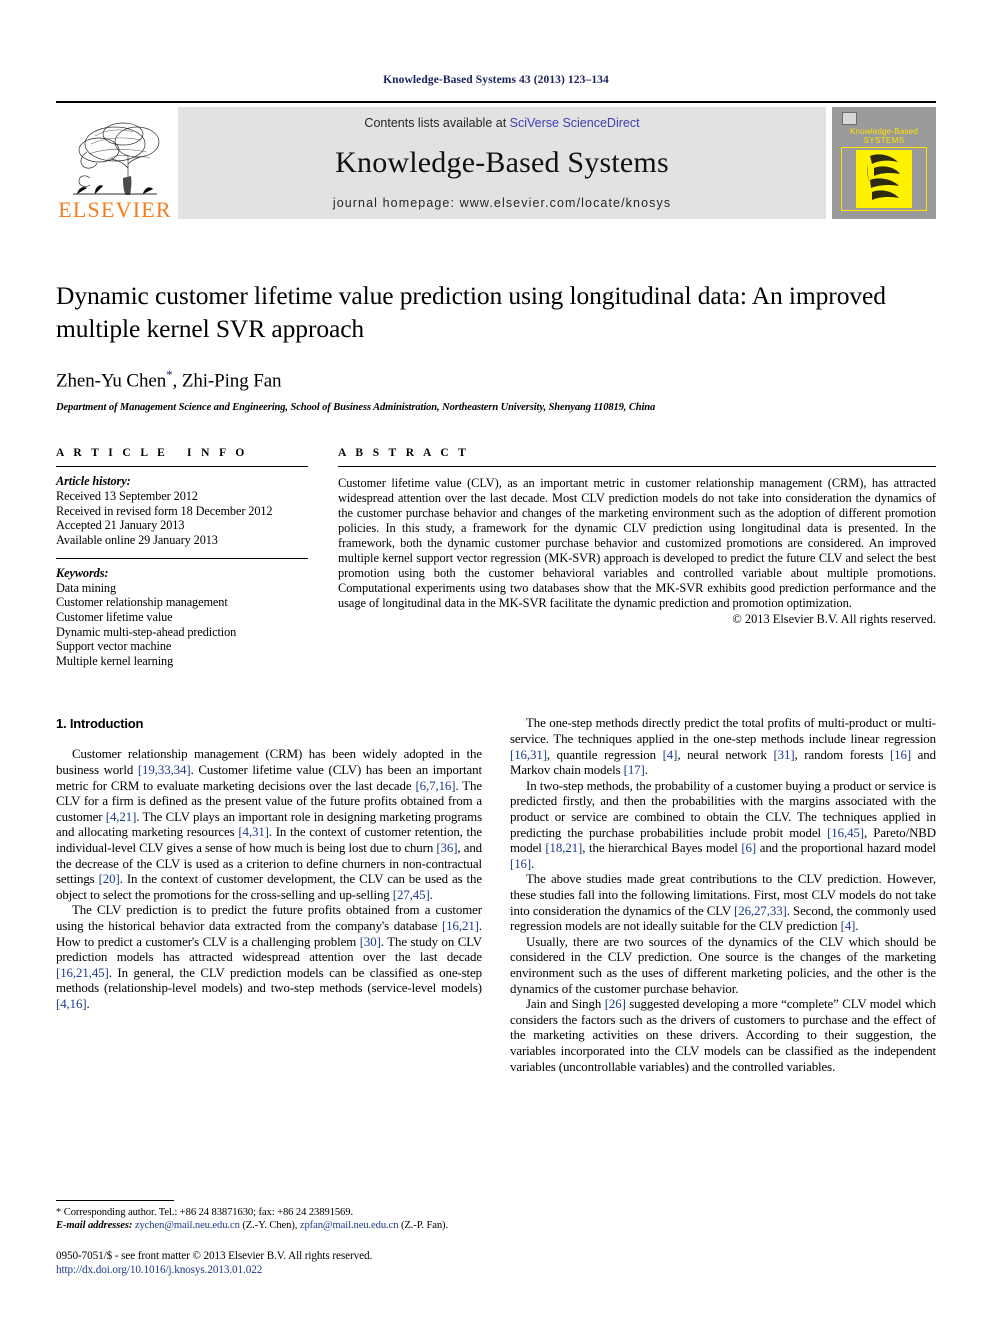 Image resolution: width=992 pixels, height=1323 pixels. What do you see at coordinates (114, 646) in the screenshot?
I see `keyword-item: Support vector machine` at bounding box center [114, 646].